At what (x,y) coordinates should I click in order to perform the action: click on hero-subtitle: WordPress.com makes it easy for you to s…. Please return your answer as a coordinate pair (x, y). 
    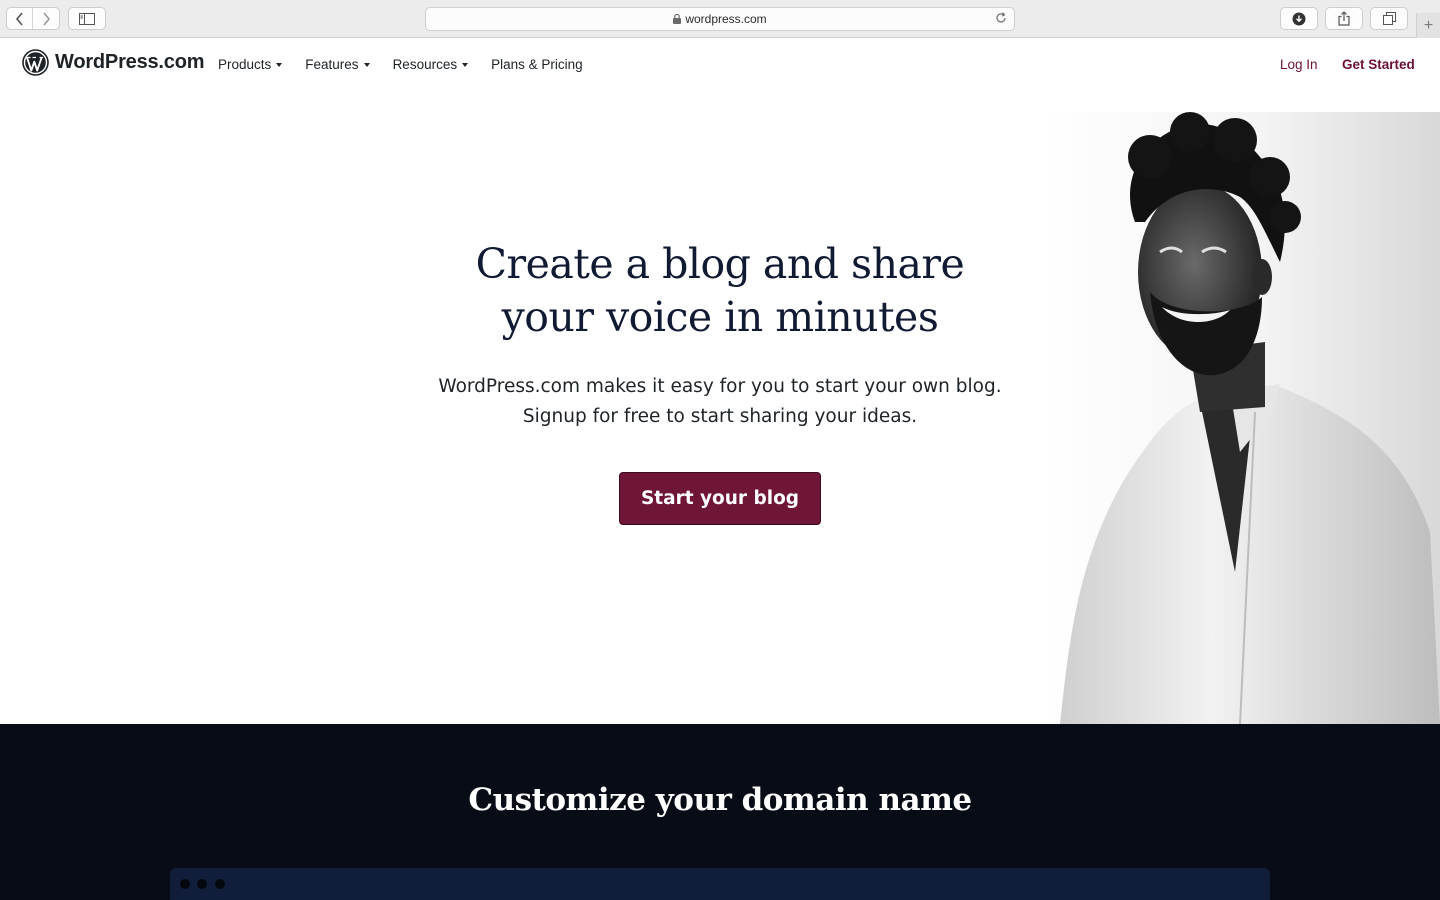
    Looking at the image, I should click on (720, 402).